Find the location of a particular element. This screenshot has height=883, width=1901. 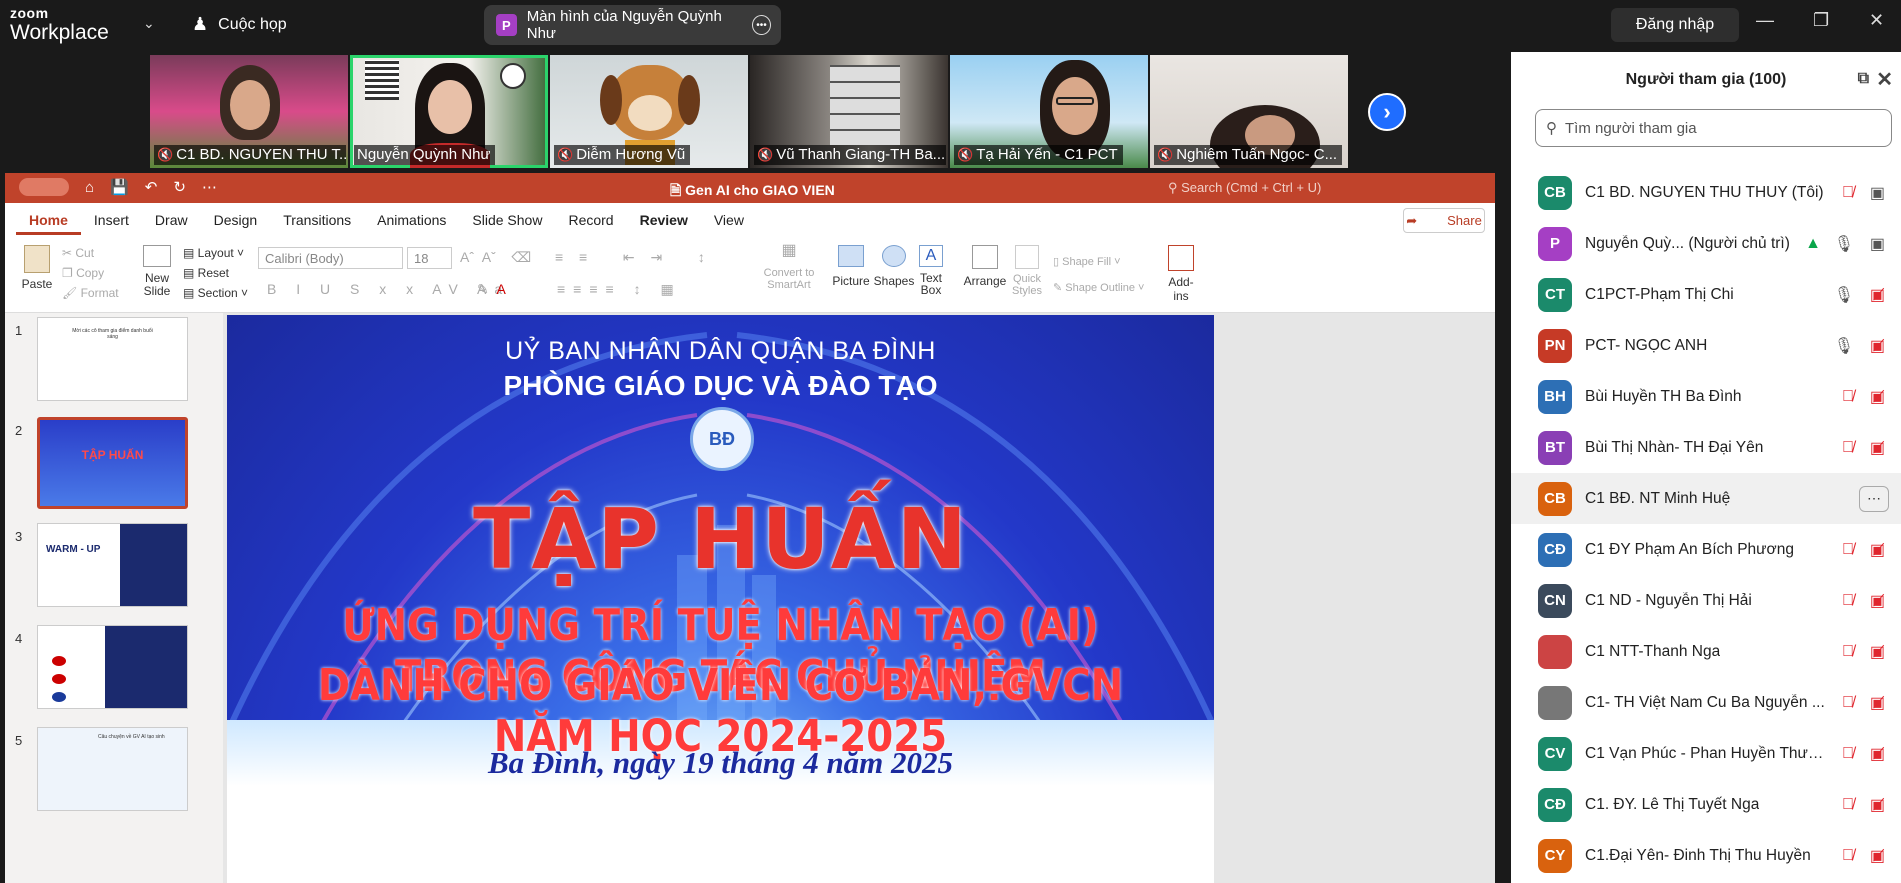

tab-view: View is located at coordinates (729, 220).